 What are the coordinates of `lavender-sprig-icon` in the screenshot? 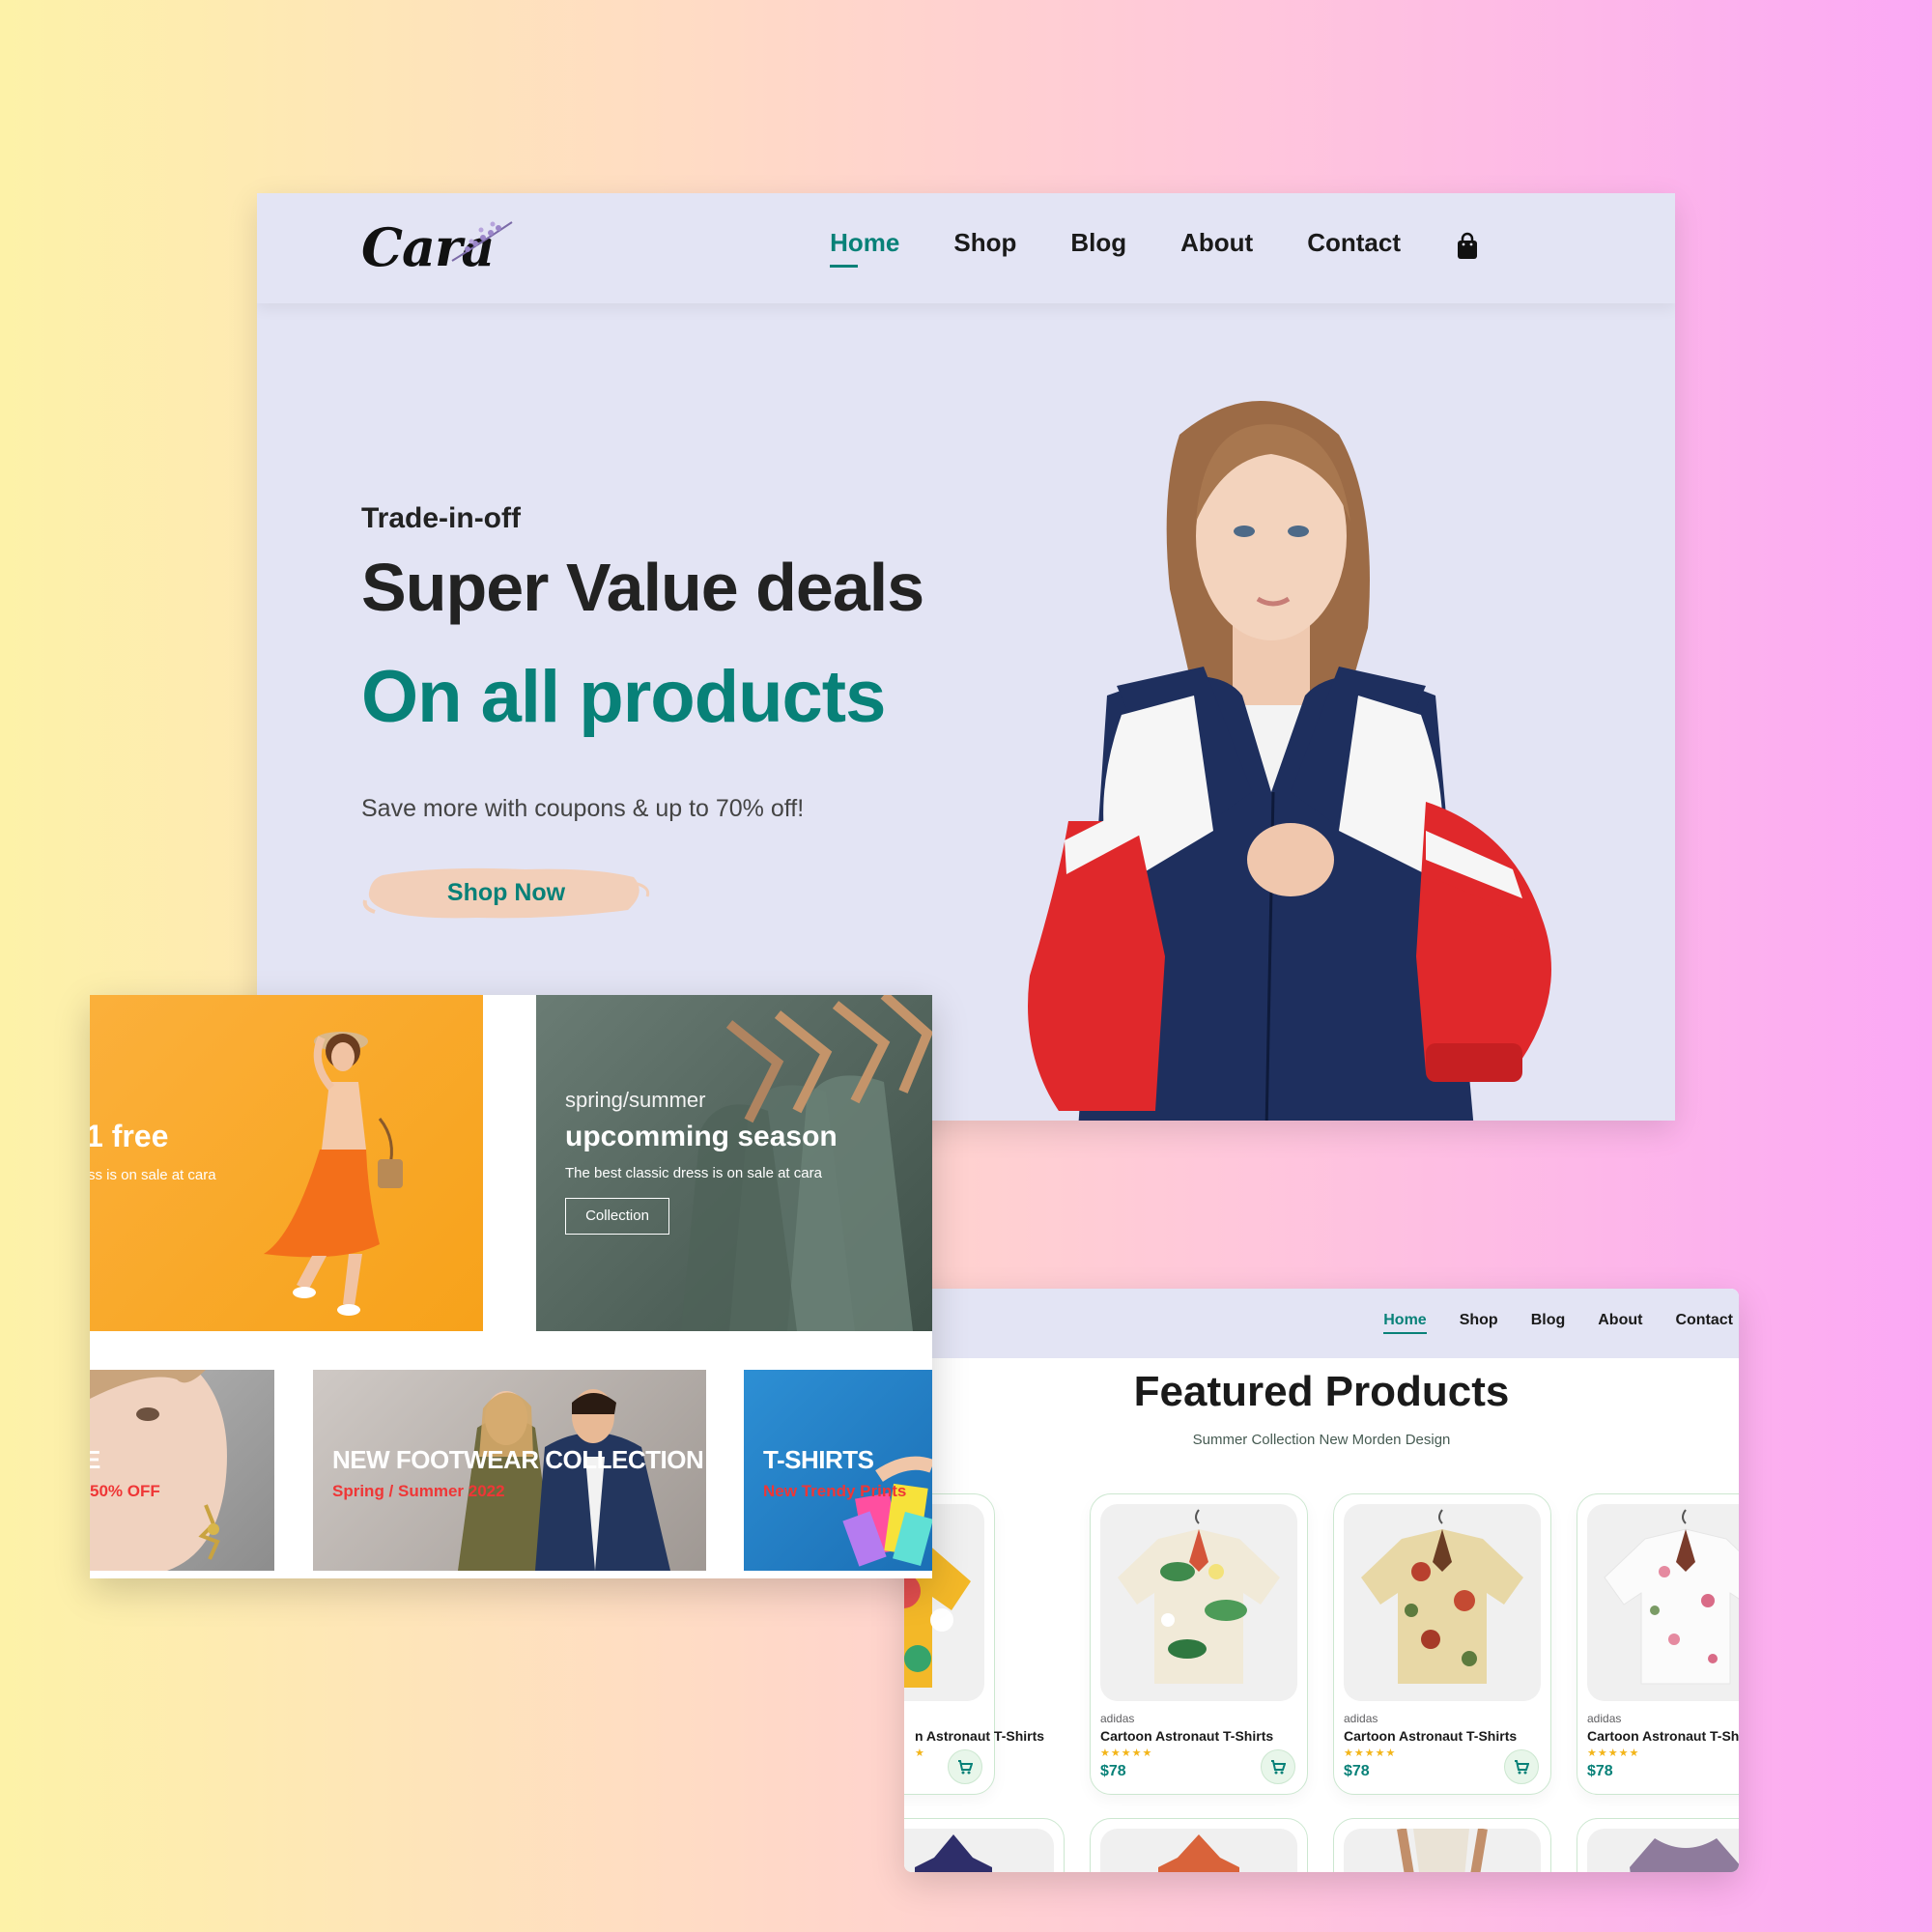 It's located at (482, 241).